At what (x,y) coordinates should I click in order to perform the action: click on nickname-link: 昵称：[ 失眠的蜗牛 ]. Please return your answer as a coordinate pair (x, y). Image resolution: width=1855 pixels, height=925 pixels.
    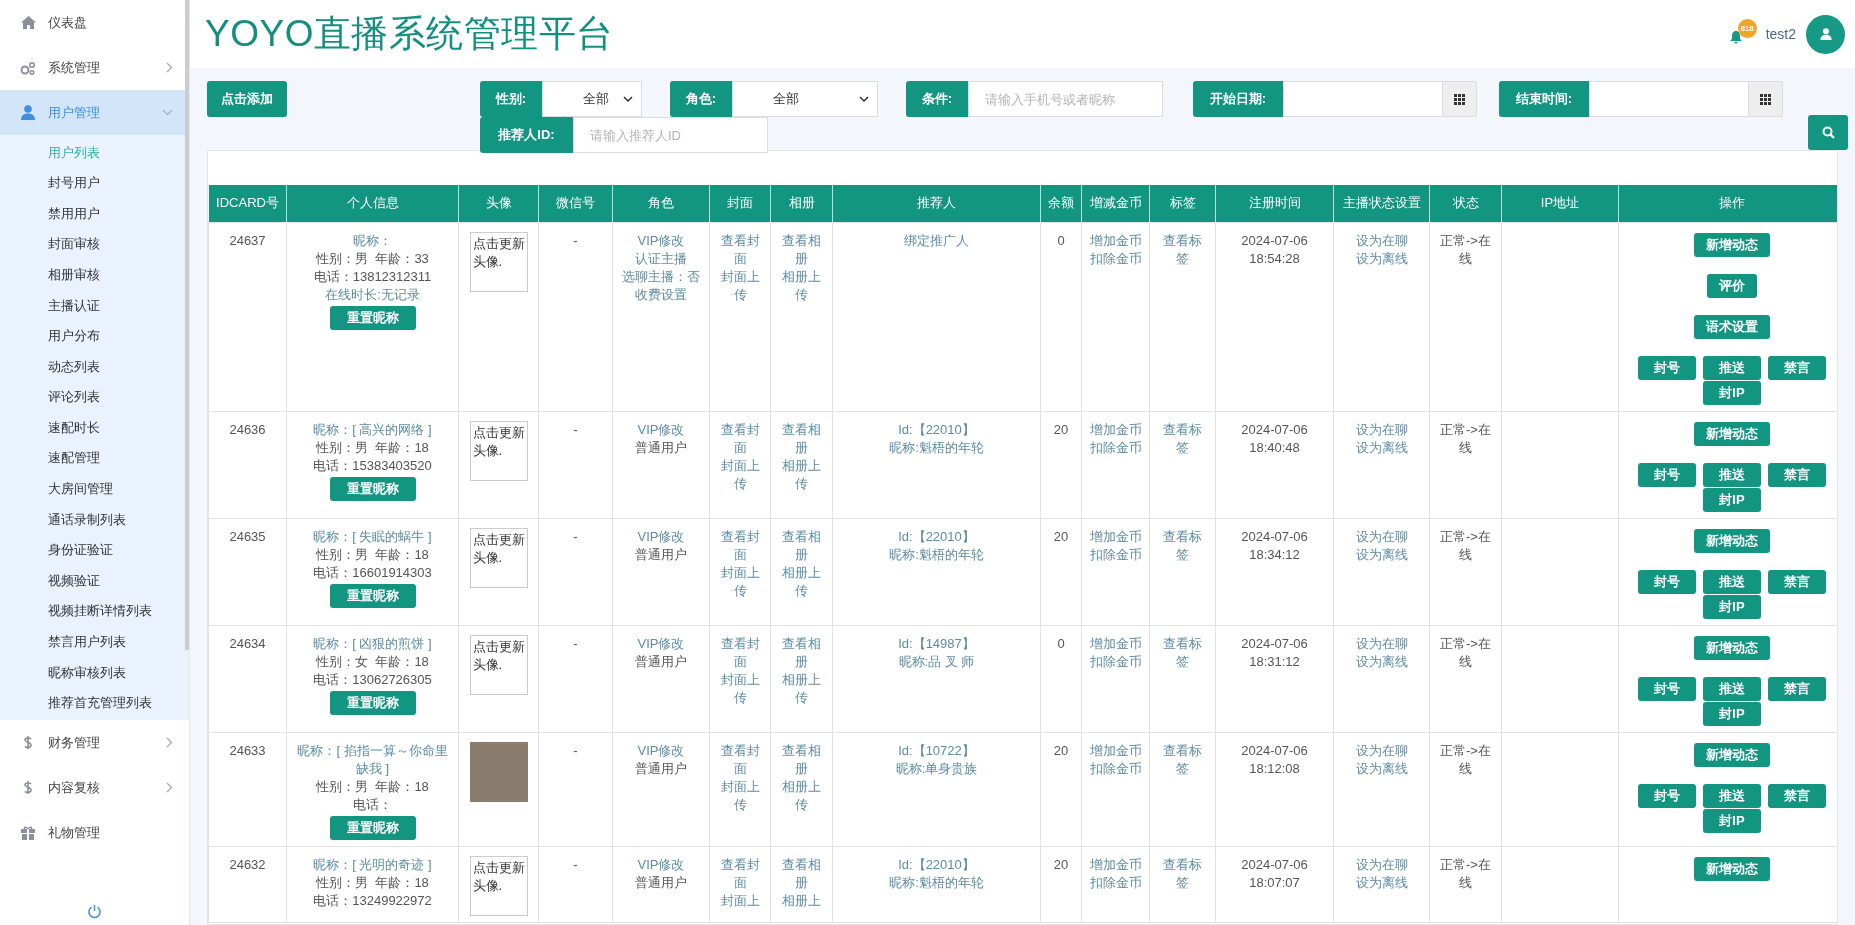
    Looking at the image, I should click on (372, 536).